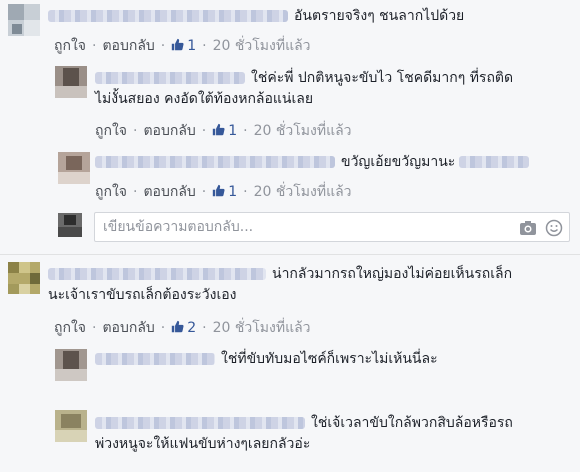 This screenshot has width=580, height=472. What do you see at coordinates (204, 99) in the screenshot?
I see `reply-text-line2: ไม่งั้นสยอง คงอัดใต้ท้องหกล้อแน่เลย` at bounding box center [204, 99].